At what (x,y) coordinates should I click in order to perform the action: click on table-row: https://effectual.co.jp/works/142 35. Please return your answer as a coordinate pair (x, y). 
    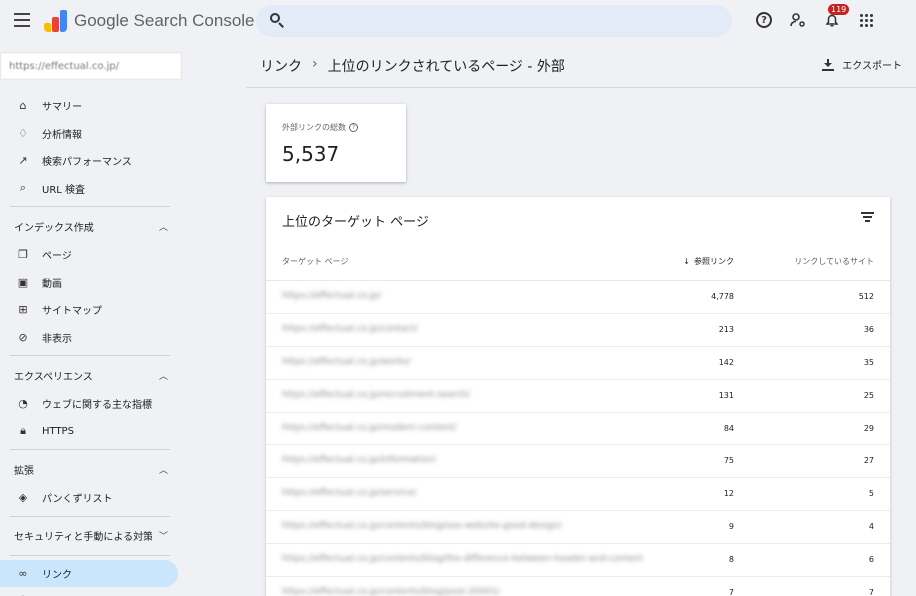
    Looking at the image, I should click on (578, 363).